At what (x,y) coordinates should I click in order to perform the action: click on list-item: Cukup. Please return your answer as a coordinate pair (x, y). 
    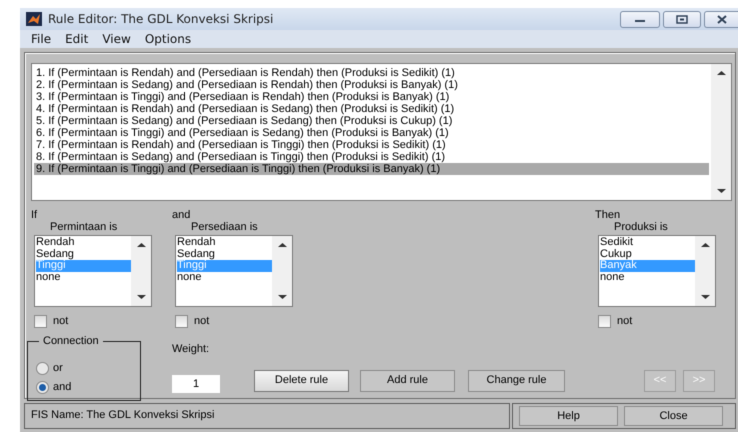
    Looking at the image, I should click on (647, 254).